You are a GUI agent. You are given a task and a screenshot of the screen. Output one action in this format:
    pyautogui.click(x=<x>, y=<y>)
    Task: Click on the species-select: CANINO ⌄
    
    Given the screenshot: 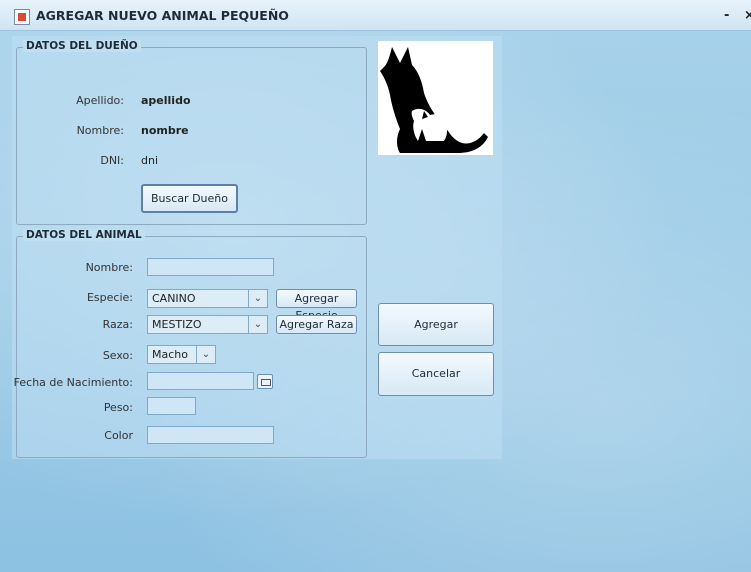 What is the action you would take?
    pyautogui.click(x=207, y=298)
    